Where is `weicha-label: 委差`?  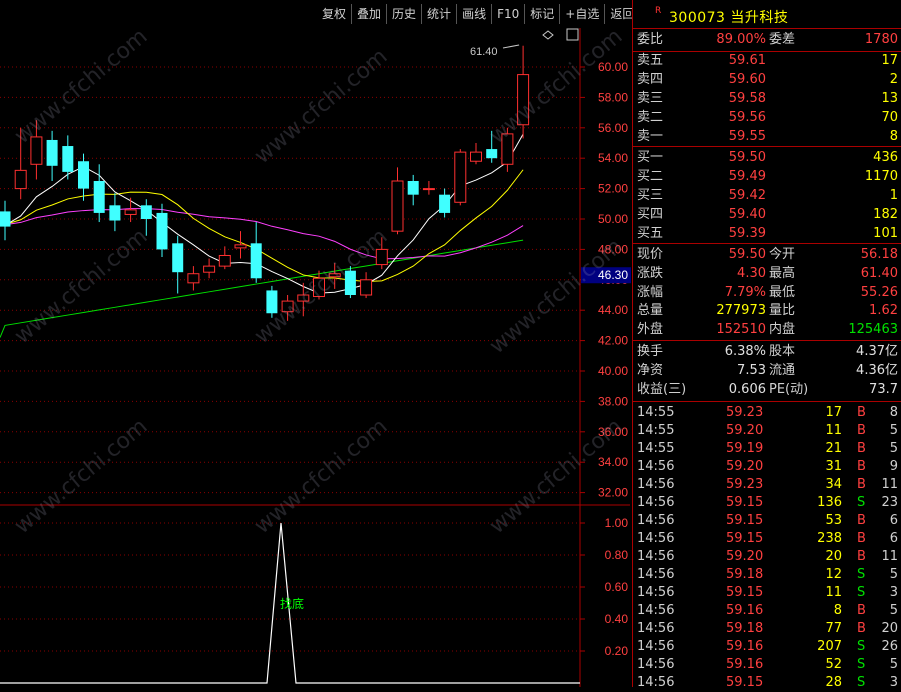 weicha-label: 委差 is located at coordinates (782, 39).